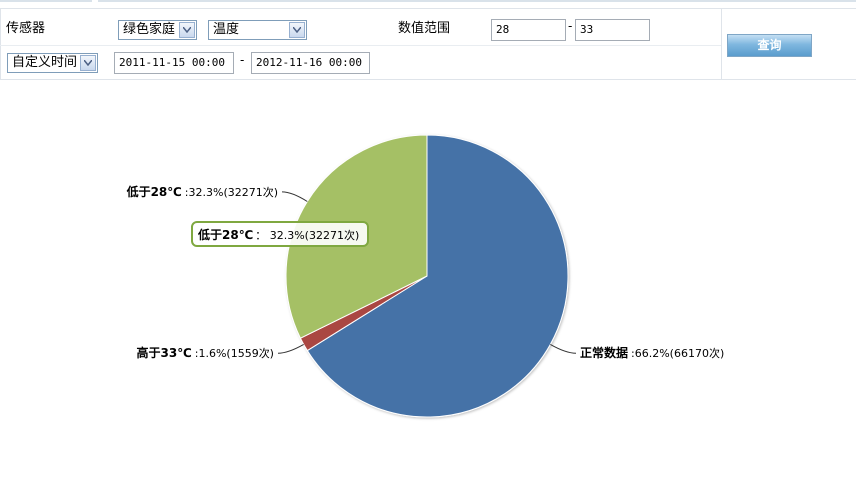 This screenshot has height=489, width=856. I want to click on slice-label: 低于28℃:32.3%(32271次), so click(202, 191).